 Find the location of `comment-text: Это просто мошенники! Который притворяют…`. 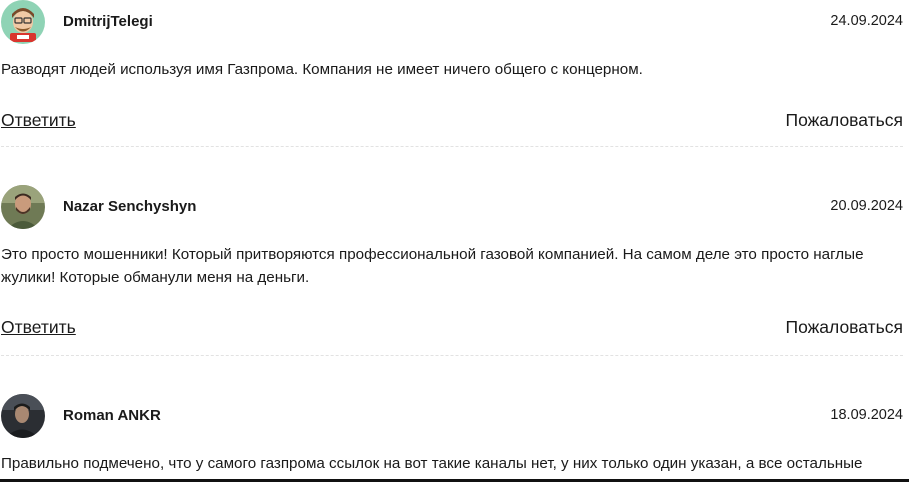

comment-text: Это просто мошенники! Который притворяют… is located at coordinates (432, 266).